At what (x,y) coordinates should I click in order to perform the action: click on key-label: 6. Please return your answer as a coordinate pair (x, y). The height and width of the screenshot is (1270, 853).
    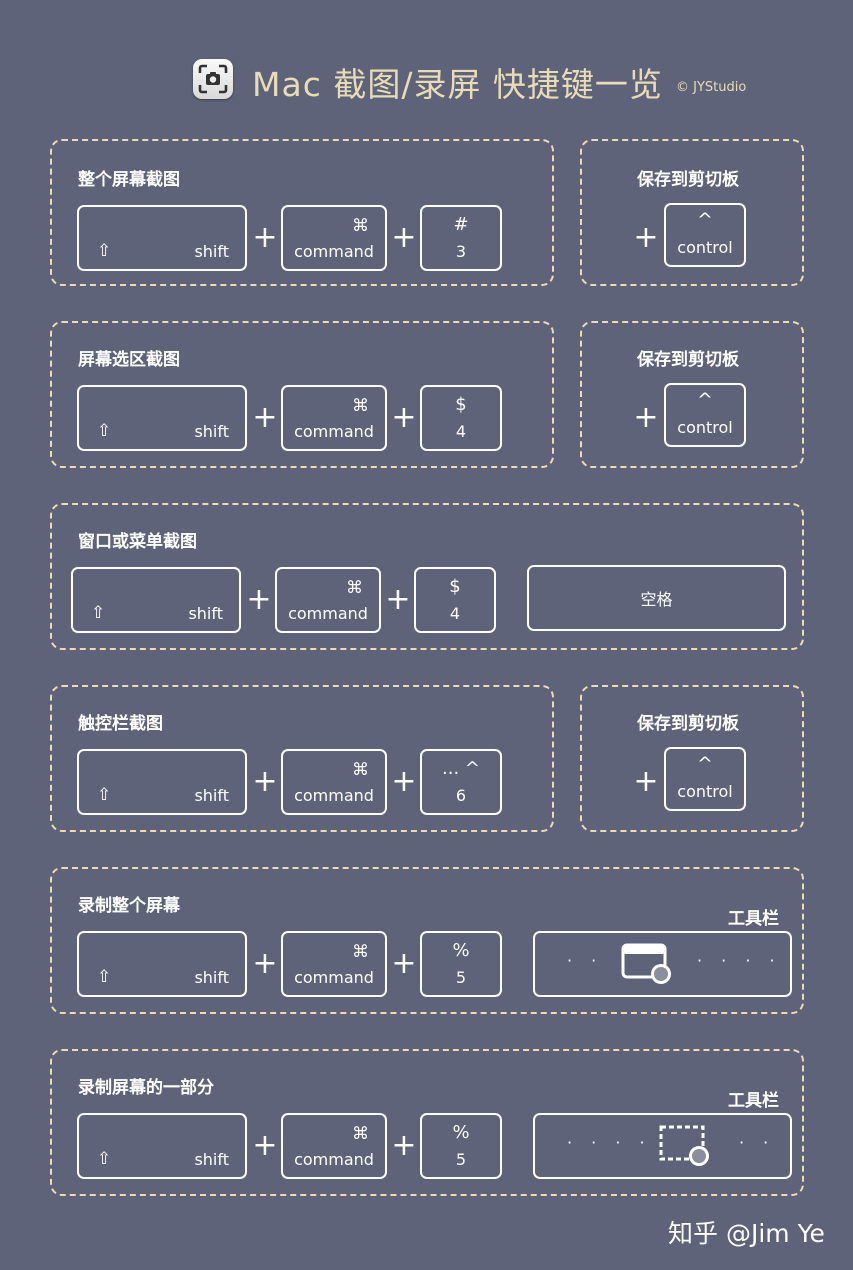
    Looking at the image, I should click on (461, 795).